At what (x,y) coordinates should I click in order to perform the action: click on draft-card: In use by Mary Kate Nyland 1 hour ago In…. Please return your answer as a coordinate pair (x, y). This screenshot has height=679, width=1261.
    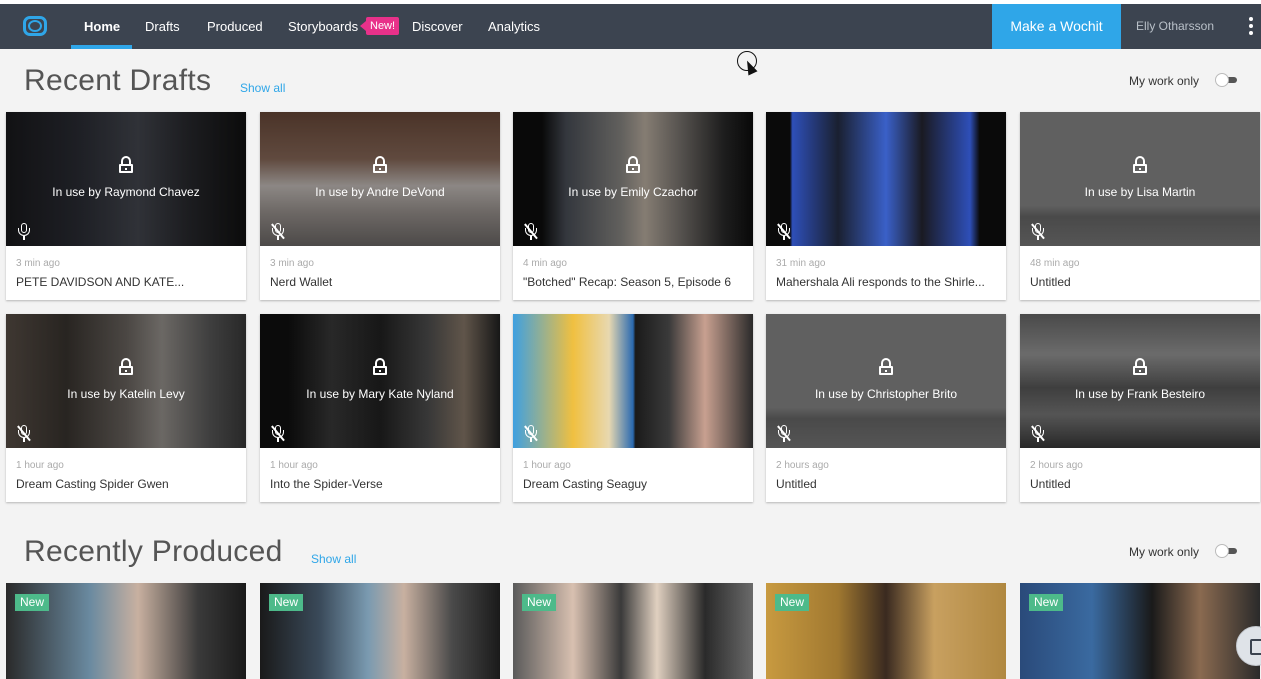
    Looking at the image, I should click on (380, 408).